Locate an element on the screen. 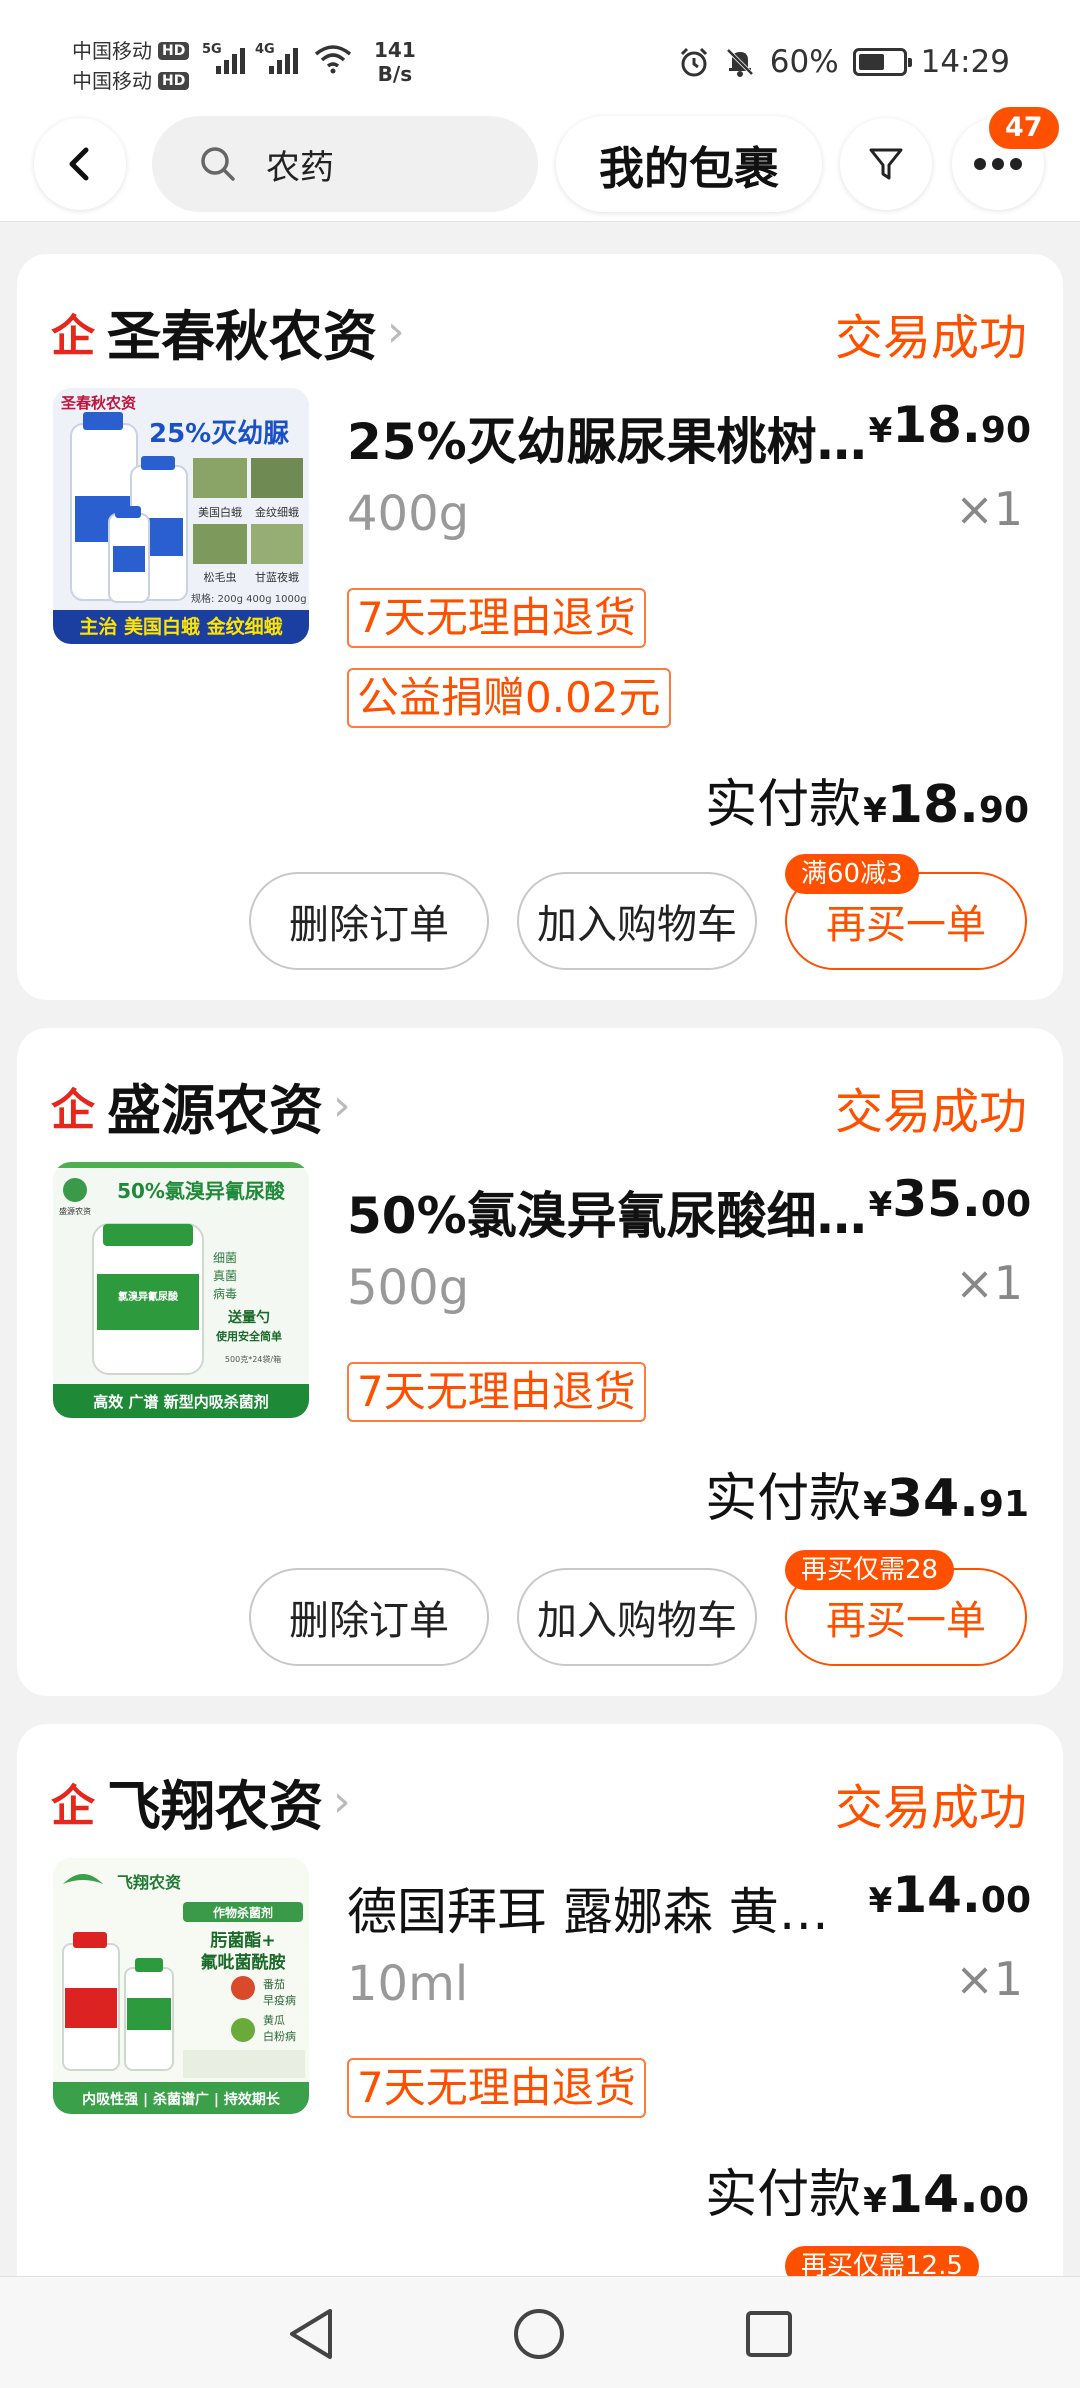 The width and height of the screenshot is (1080, 2388). clock: 14:29 is located at coordinates (965, 62).